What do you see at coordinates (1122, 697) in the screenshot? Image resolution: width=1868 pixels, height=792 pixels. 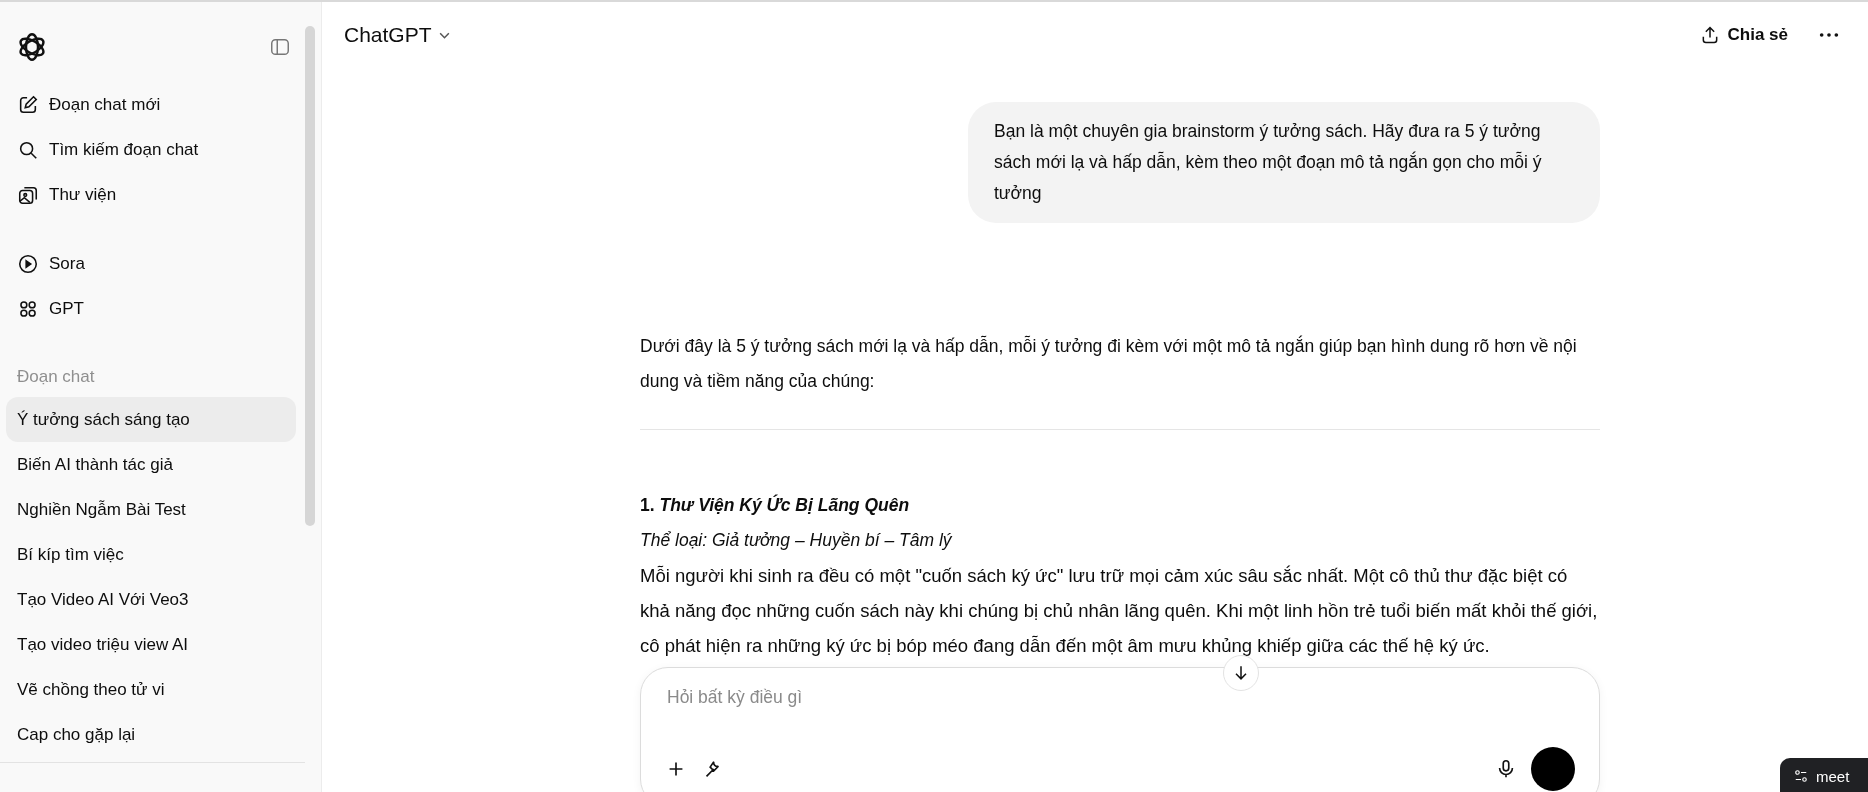 I see `message-input: Hỏi bất kỳ điều gì` at bounding box center [1122, 697].